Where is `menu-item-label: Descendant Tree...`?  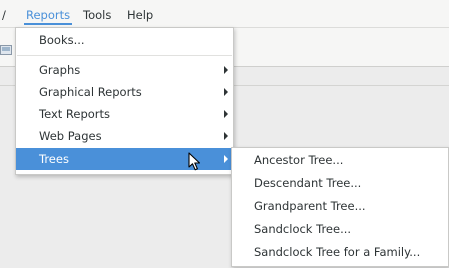 menu-item-label: Descendant Tree... is located at coordinates (308, 183).